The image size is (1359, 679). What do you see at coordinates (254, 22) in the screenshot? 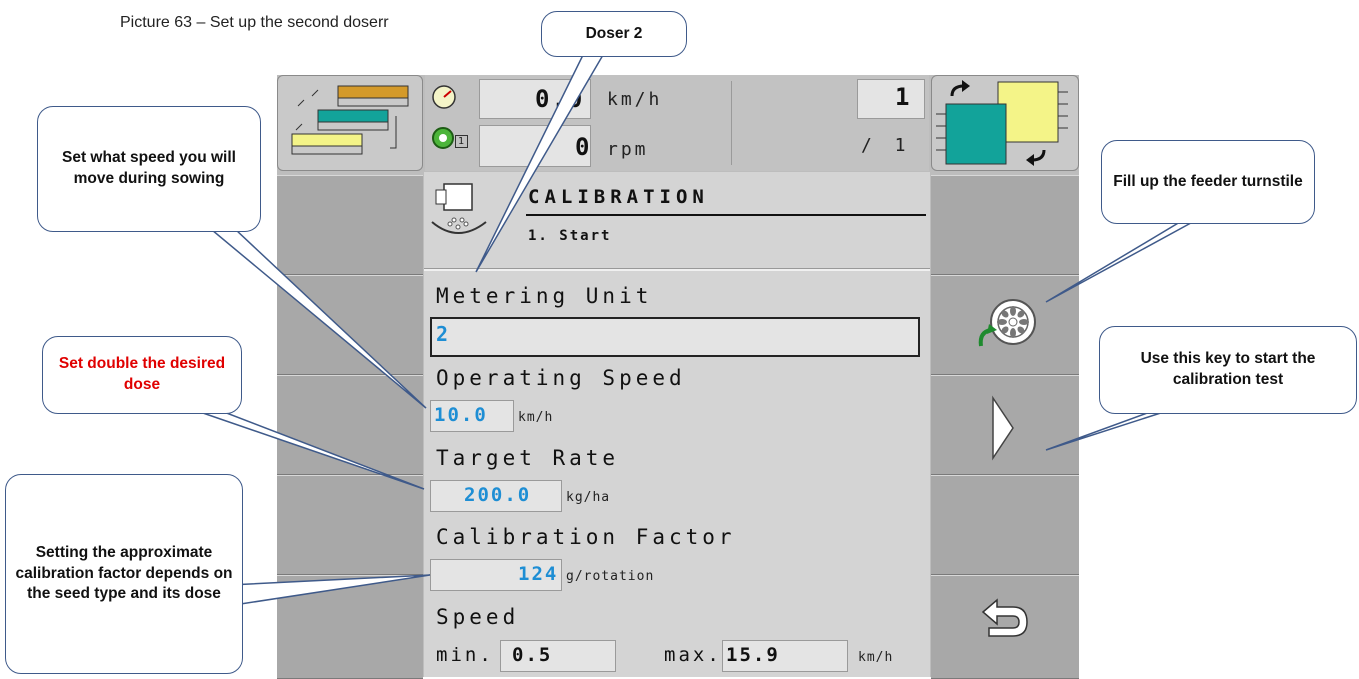
I see `figure-caption: Picture 63 – Set up the second doserr` at bounding box center [254, 22].